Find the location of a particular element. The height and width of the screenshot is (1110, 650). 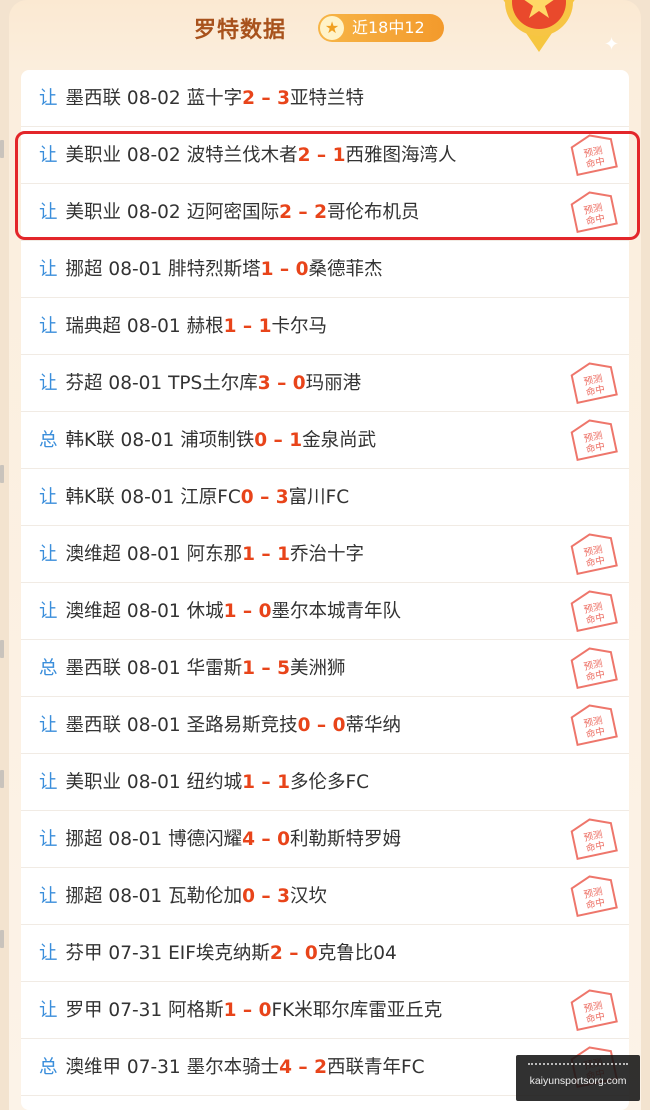

home-team: 墨尔本骑士 is located at coordinates (233, 1067).